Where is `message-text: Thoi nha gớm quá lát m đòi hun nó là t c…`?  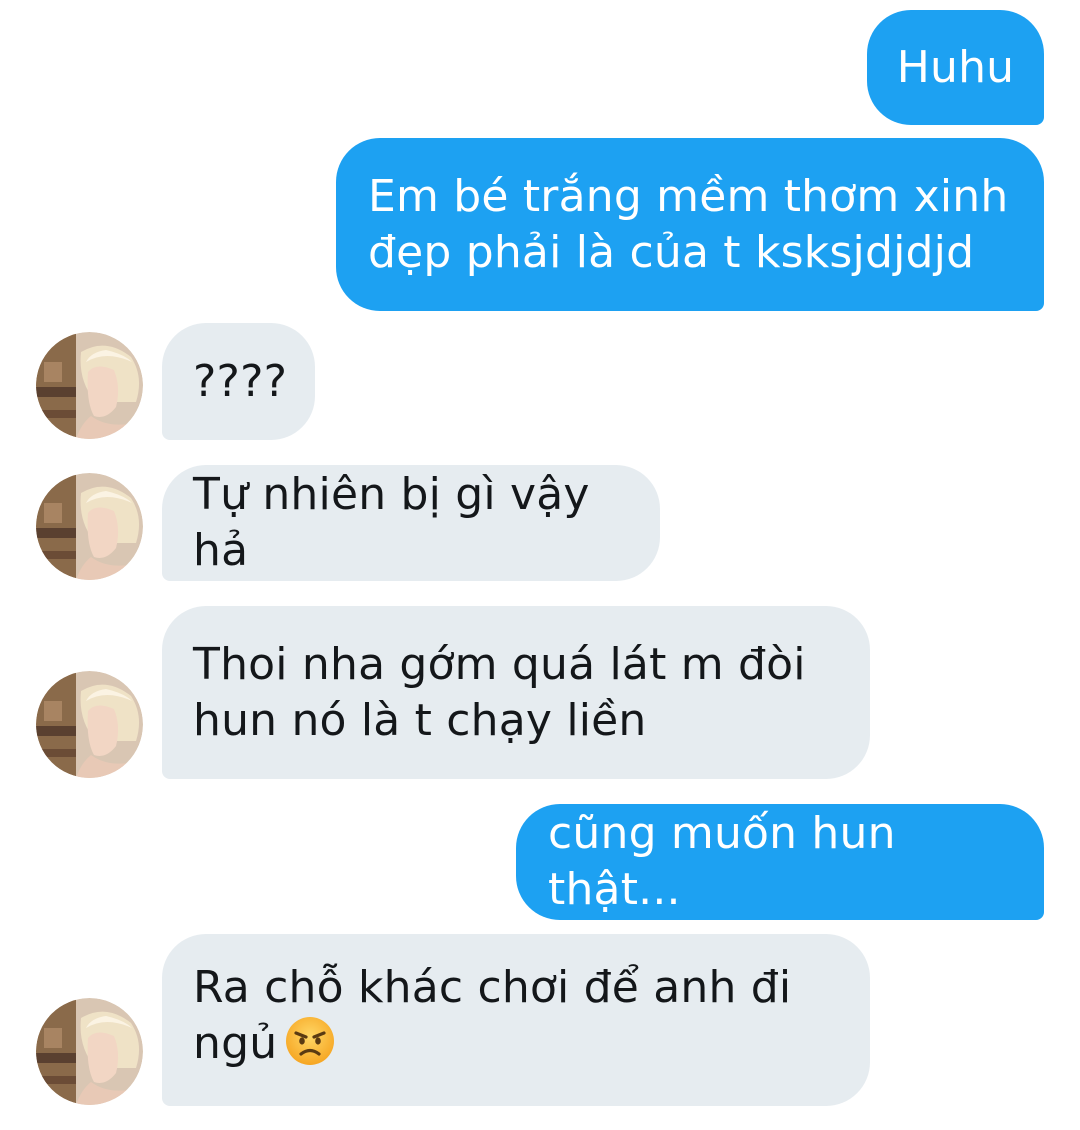 message-text: Thoi nha gớm quá lát m đòi hun nó là t c… is located at coordinates (499, 692).